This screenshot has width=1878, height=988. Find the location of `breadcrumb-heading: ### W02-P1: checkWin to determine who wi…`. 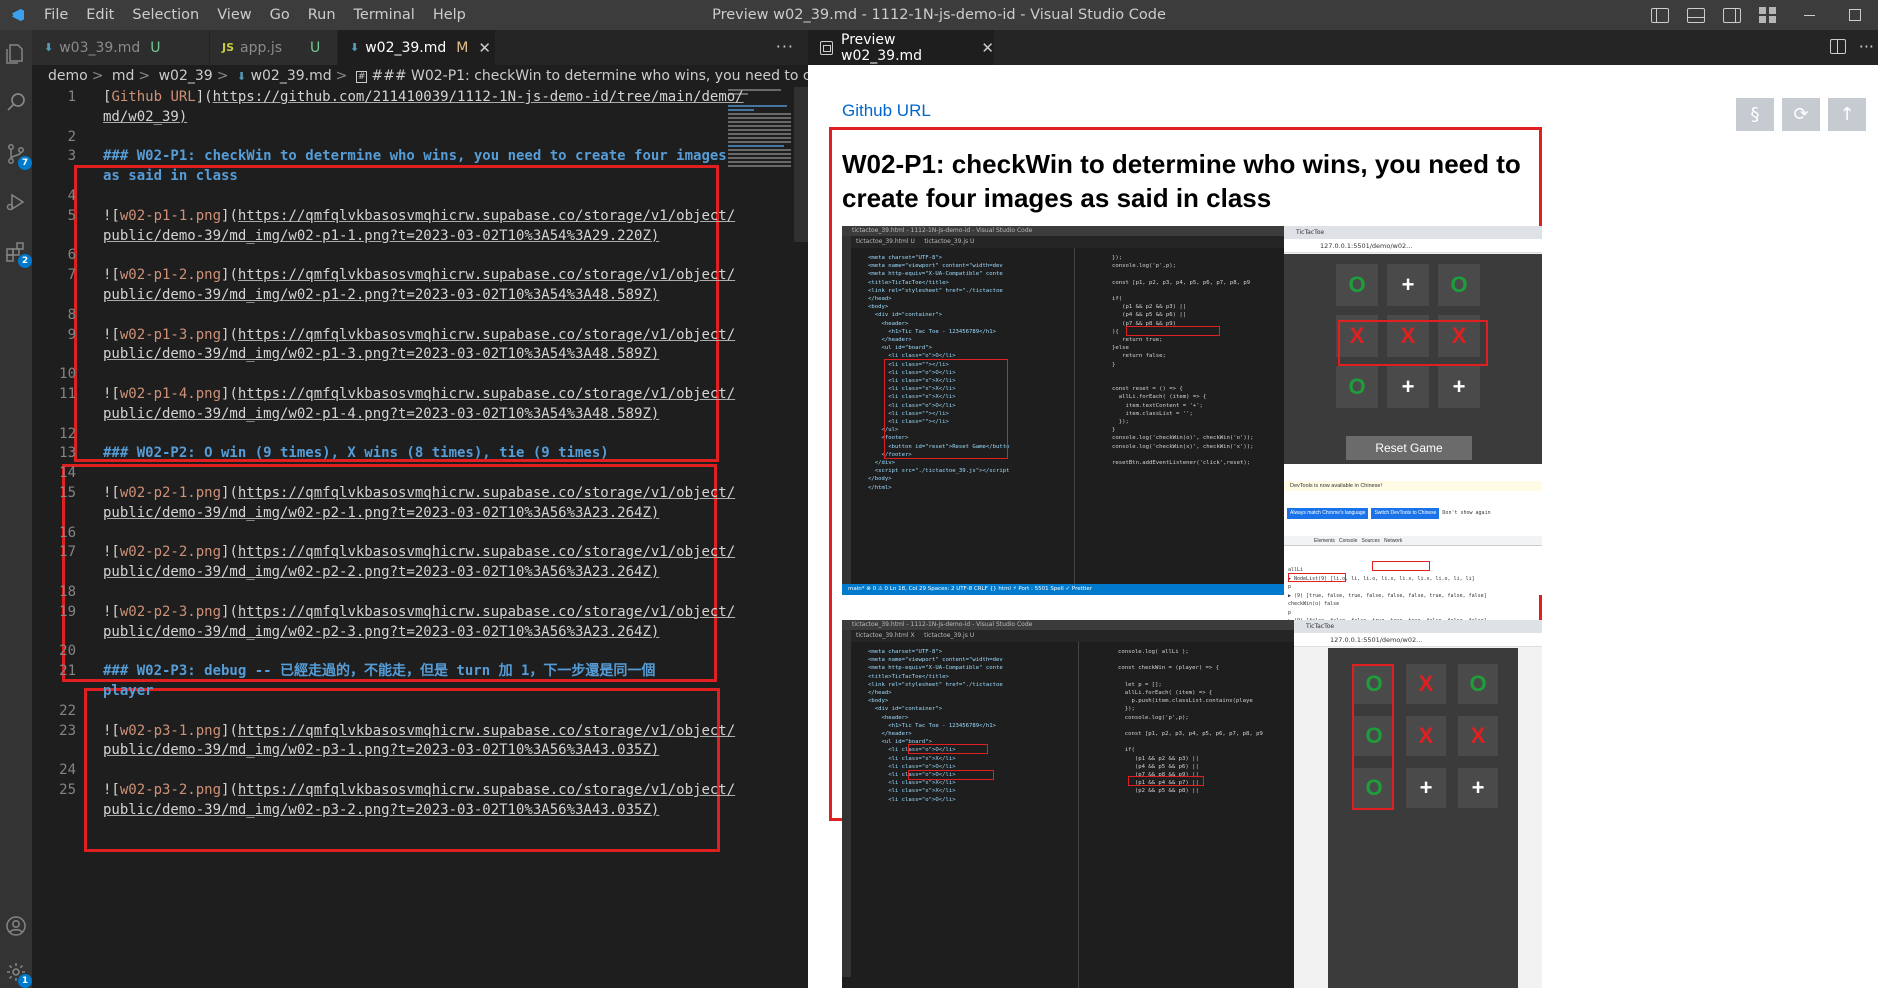

breadcrumb-heading: ### W02-P1: checkWin to determine who wi… is located at coordinates (589, 76).